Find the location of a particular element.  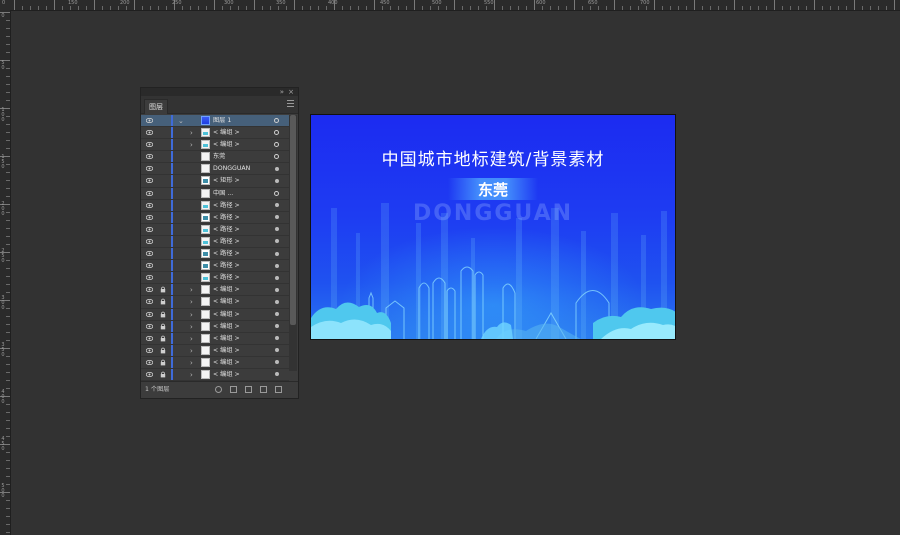

layer-name: 图层 1 is located at coordinates (222, 120).